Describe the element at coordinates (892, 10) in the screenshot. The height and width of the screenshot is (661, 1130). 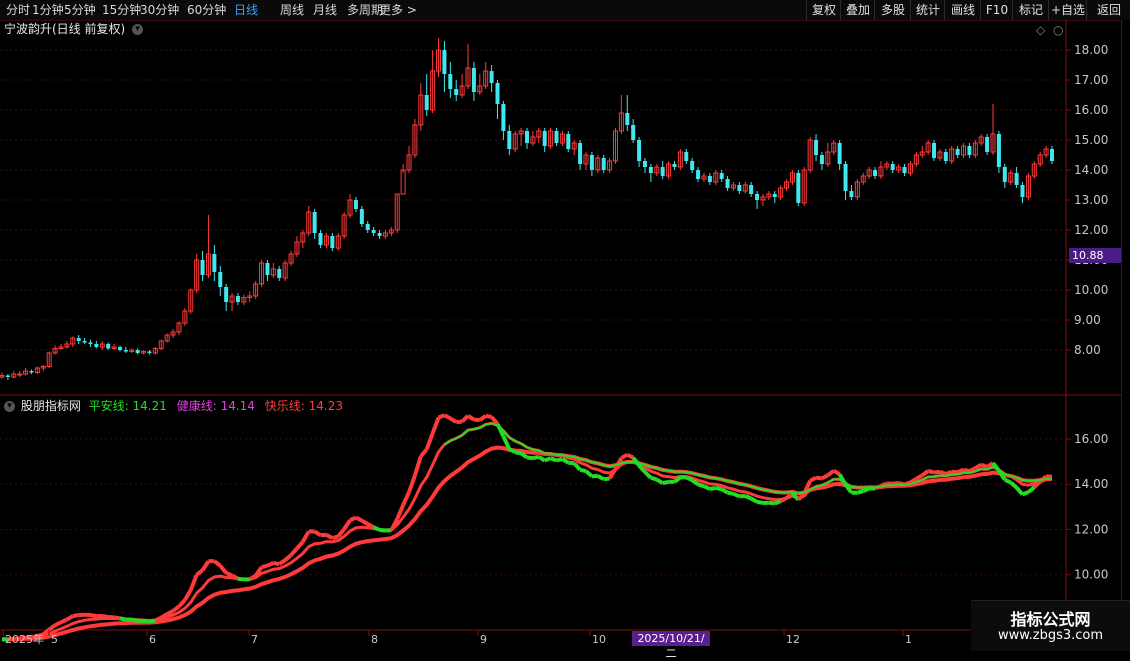
I see `tool-button-2: 多股` at that location.